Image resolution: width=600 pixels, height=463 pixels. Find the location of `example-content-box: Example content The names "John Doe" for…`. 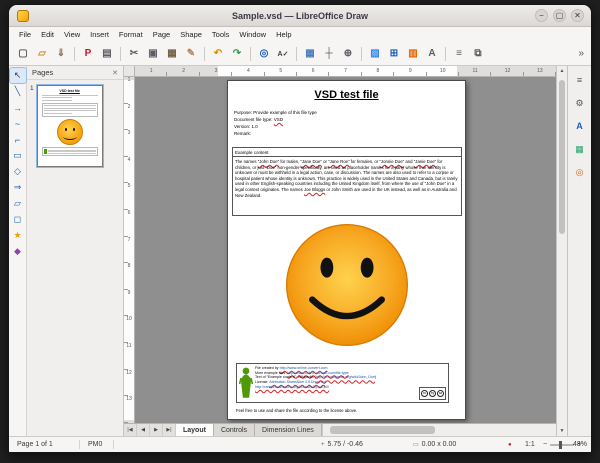

example-content-box: Example content The names "John Doe" for… is located at coordinates (347, 181).